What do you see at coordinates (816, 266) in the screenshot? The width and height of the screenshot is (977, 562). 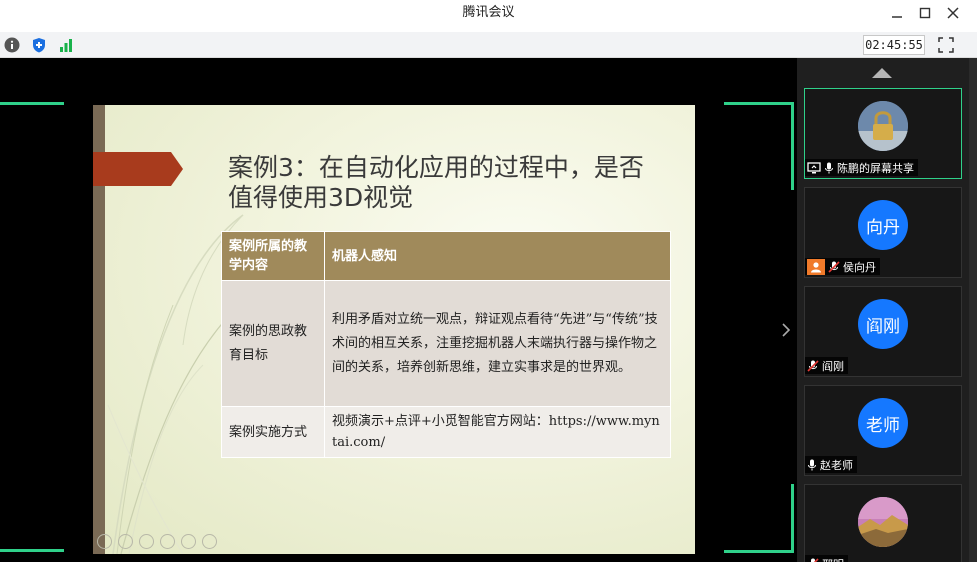 I see `host-badge-icon` at bounding box center [816, 266].